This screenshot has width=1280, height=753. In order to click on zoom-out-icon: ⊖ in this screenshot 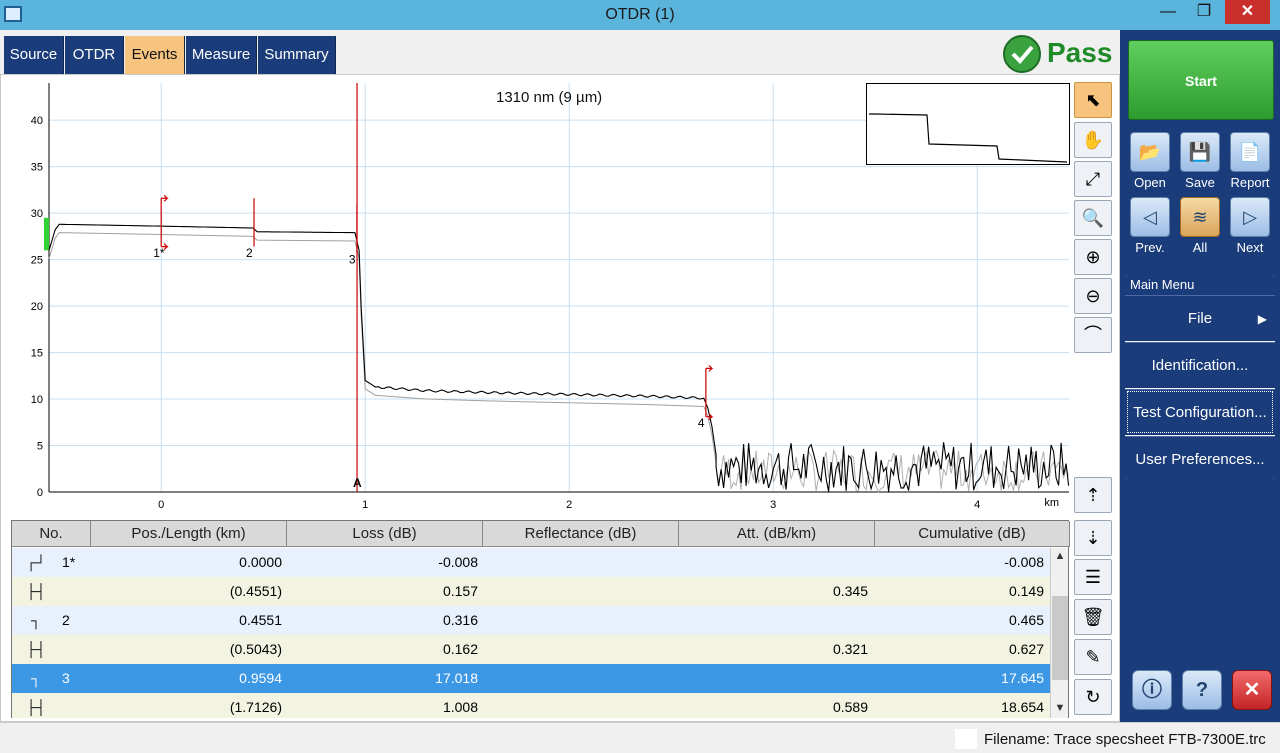, I will do `click(1093, 296)`.